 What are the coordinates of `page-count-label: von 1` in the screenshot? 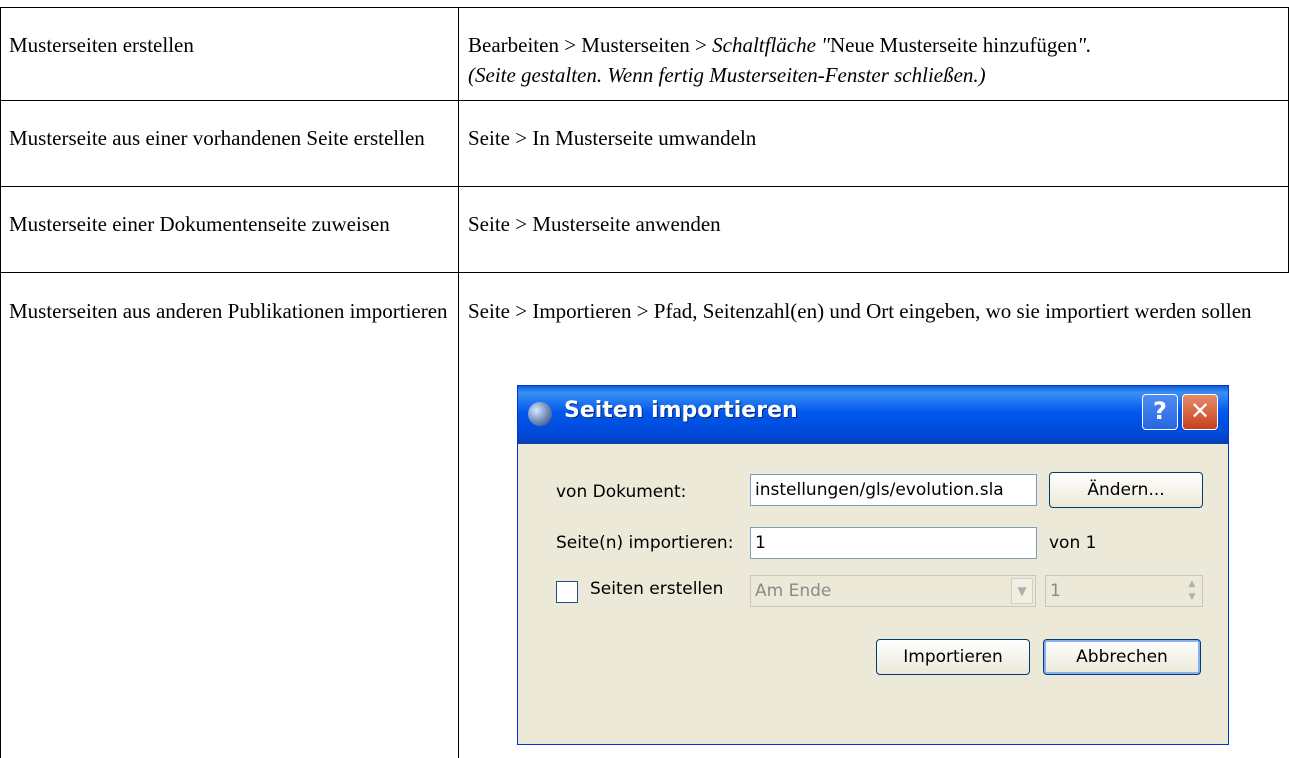 It's located at (1073, 543).